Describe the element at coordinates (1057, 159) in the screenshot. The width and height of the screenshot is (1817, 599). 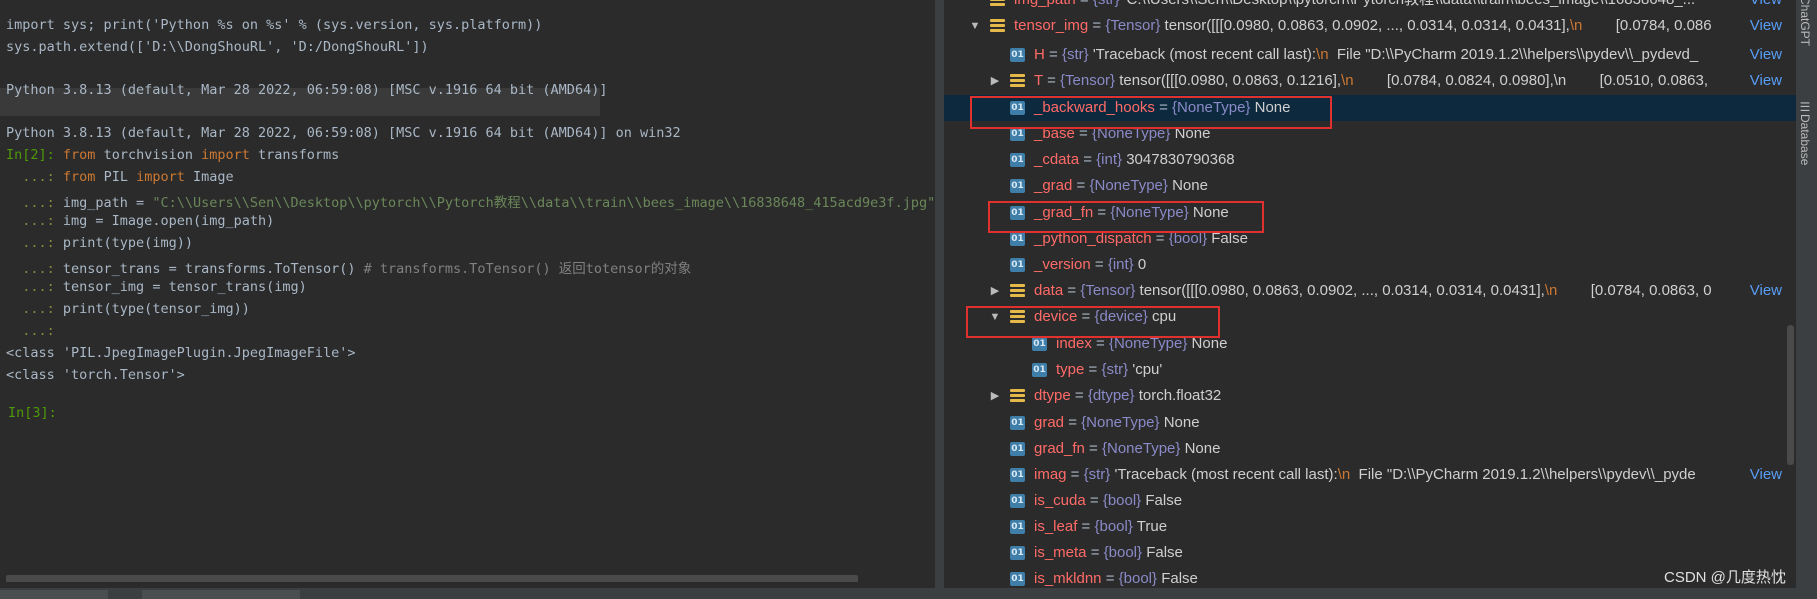
I see `variable-name: _cdata` at that location.